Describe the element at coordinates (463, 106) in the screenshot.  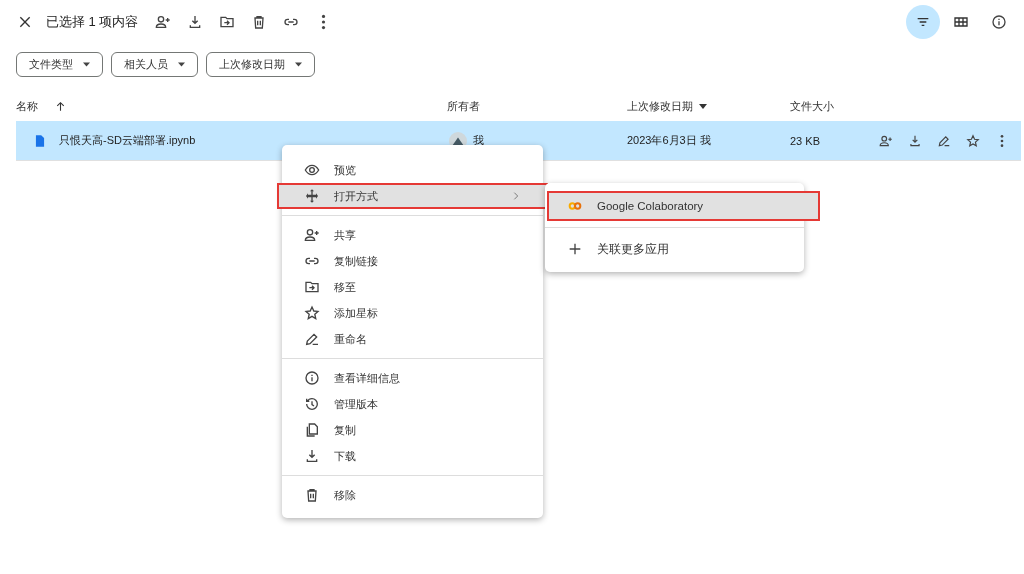
I see `column-header: 所有者` at that location.